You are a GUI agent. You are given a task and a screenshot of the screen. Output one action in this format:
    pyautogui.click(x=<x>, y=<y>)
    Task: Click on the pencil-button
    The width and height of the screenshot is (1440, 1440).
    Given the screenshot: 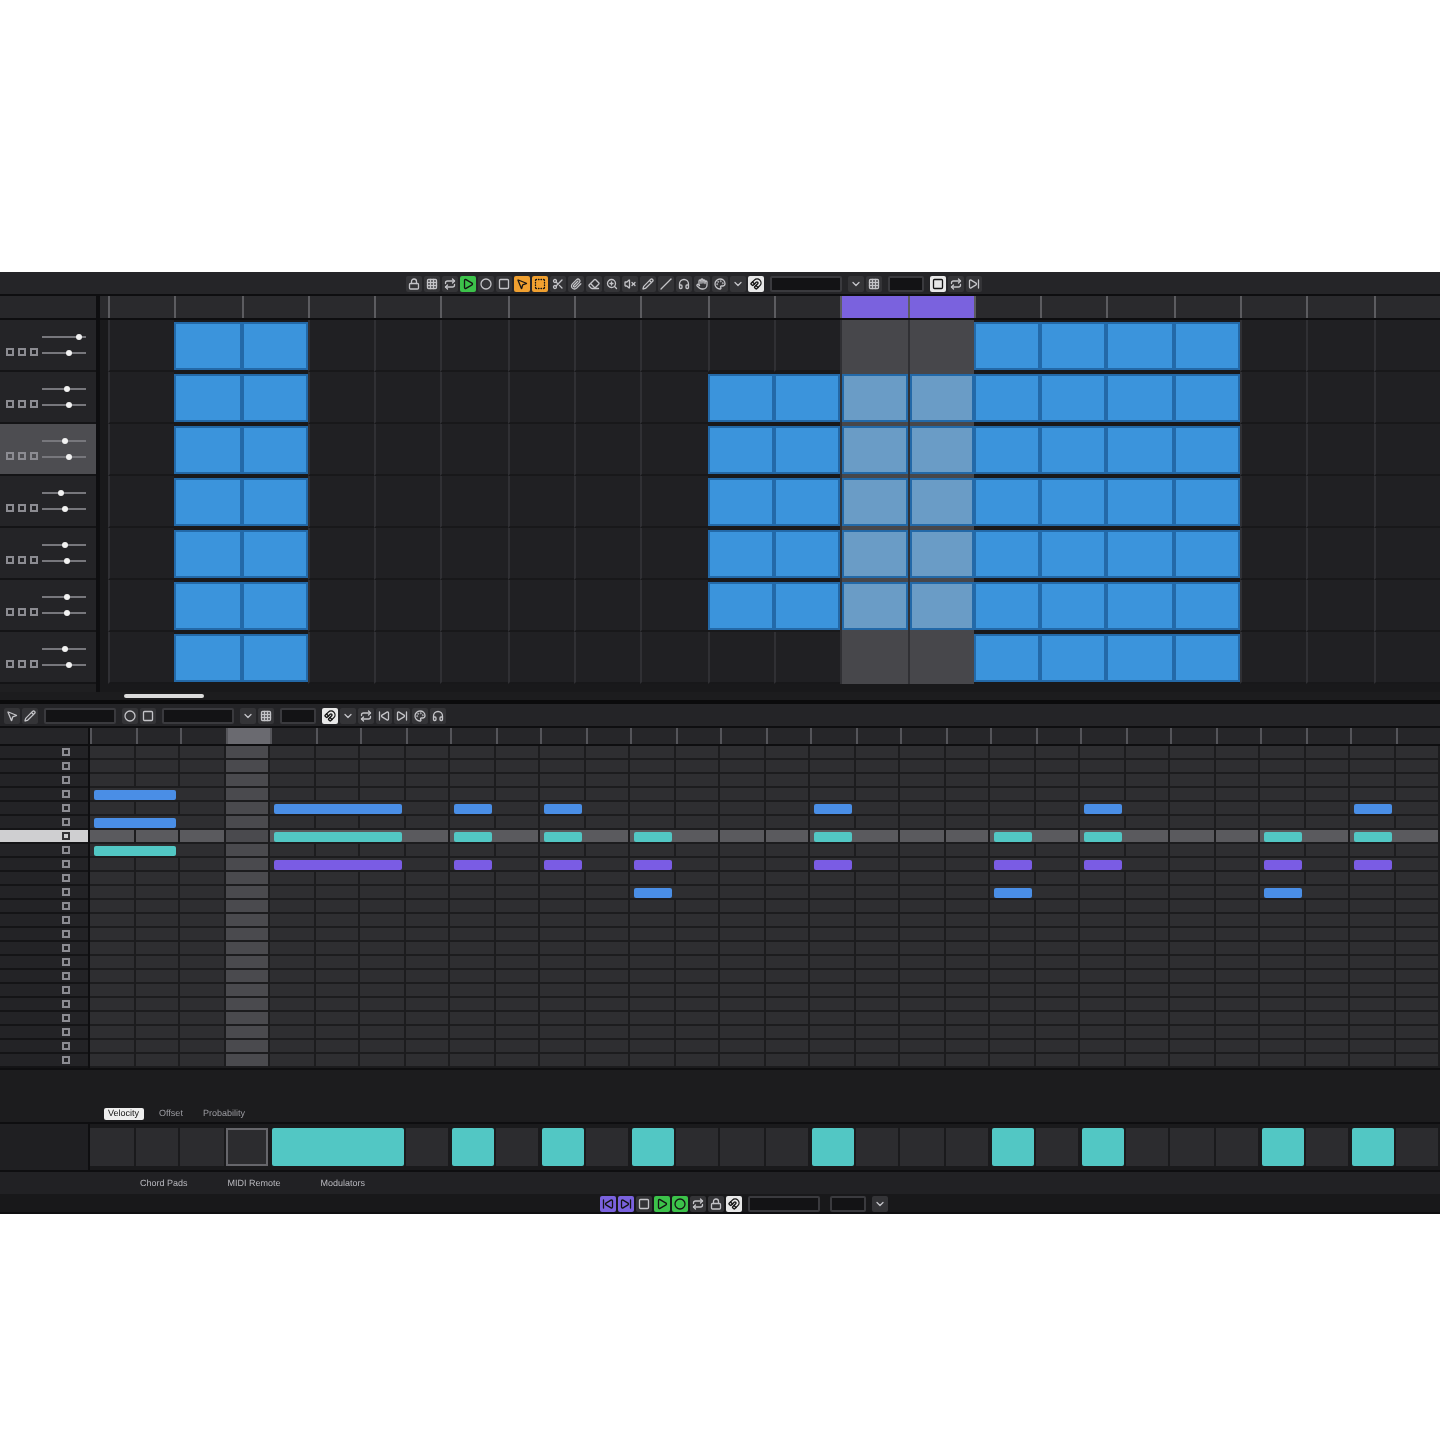 What is the action you would take?
    pyautogui.click(x=648, y=283)
    